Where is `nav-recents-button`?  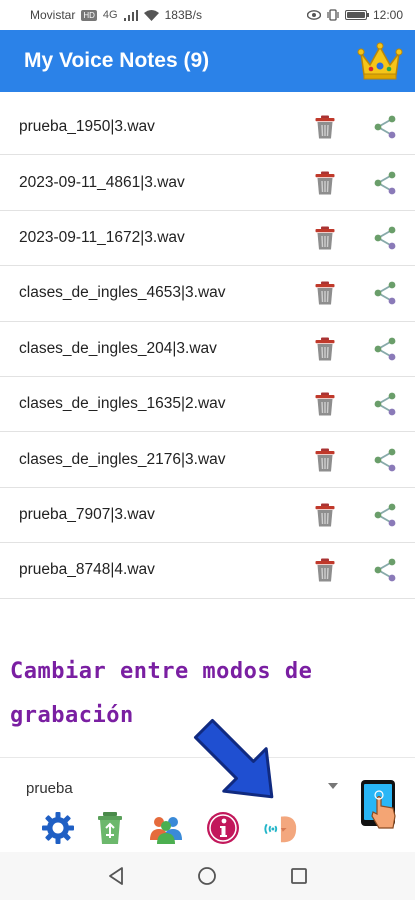
nav-recents-button is located at coordinates (299, 876).